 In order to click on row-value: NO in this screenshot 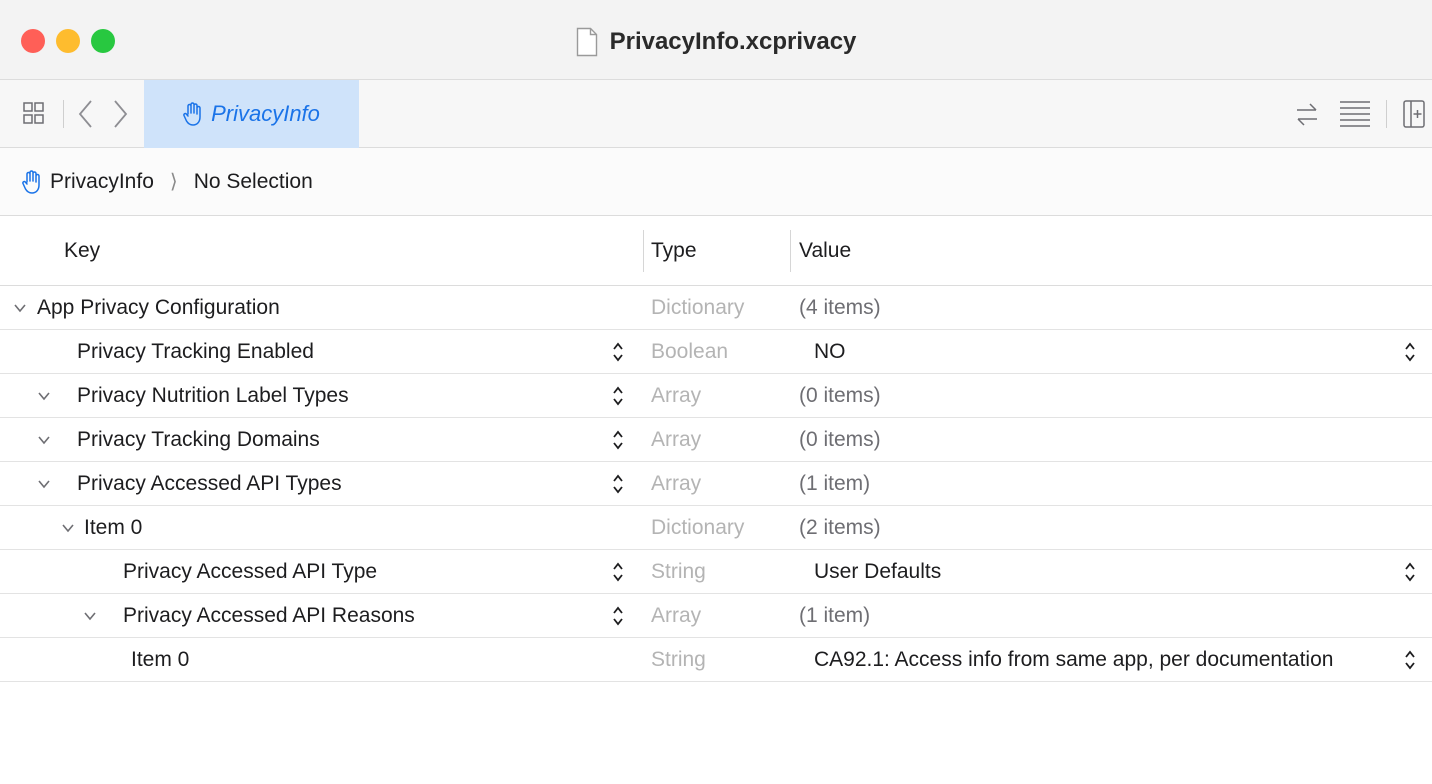, I will do `click(830, 352)`.